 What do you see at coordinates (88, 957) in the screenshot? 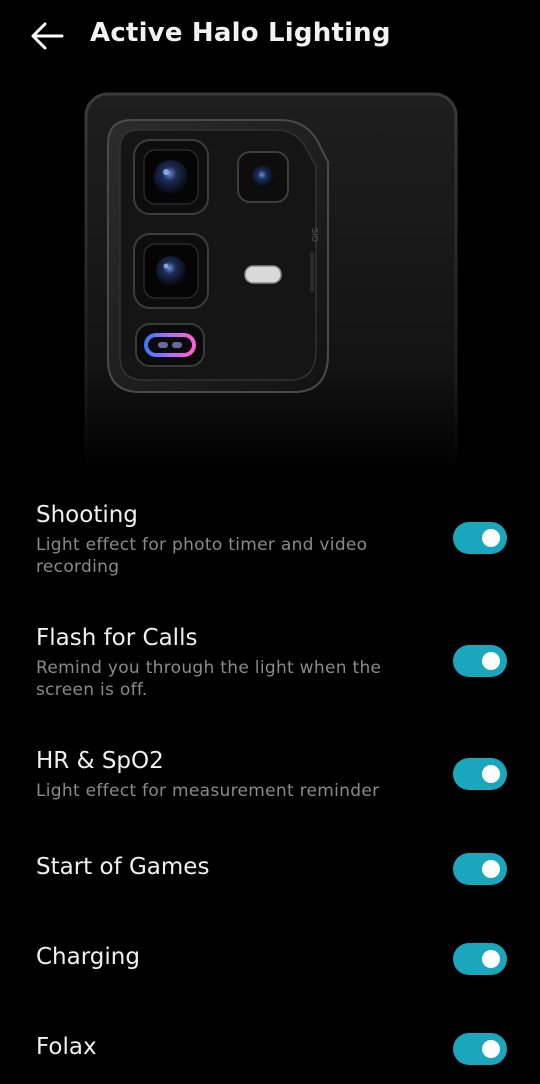
I see `setting-title-charging: Charging` at bounding box center [88, 957].